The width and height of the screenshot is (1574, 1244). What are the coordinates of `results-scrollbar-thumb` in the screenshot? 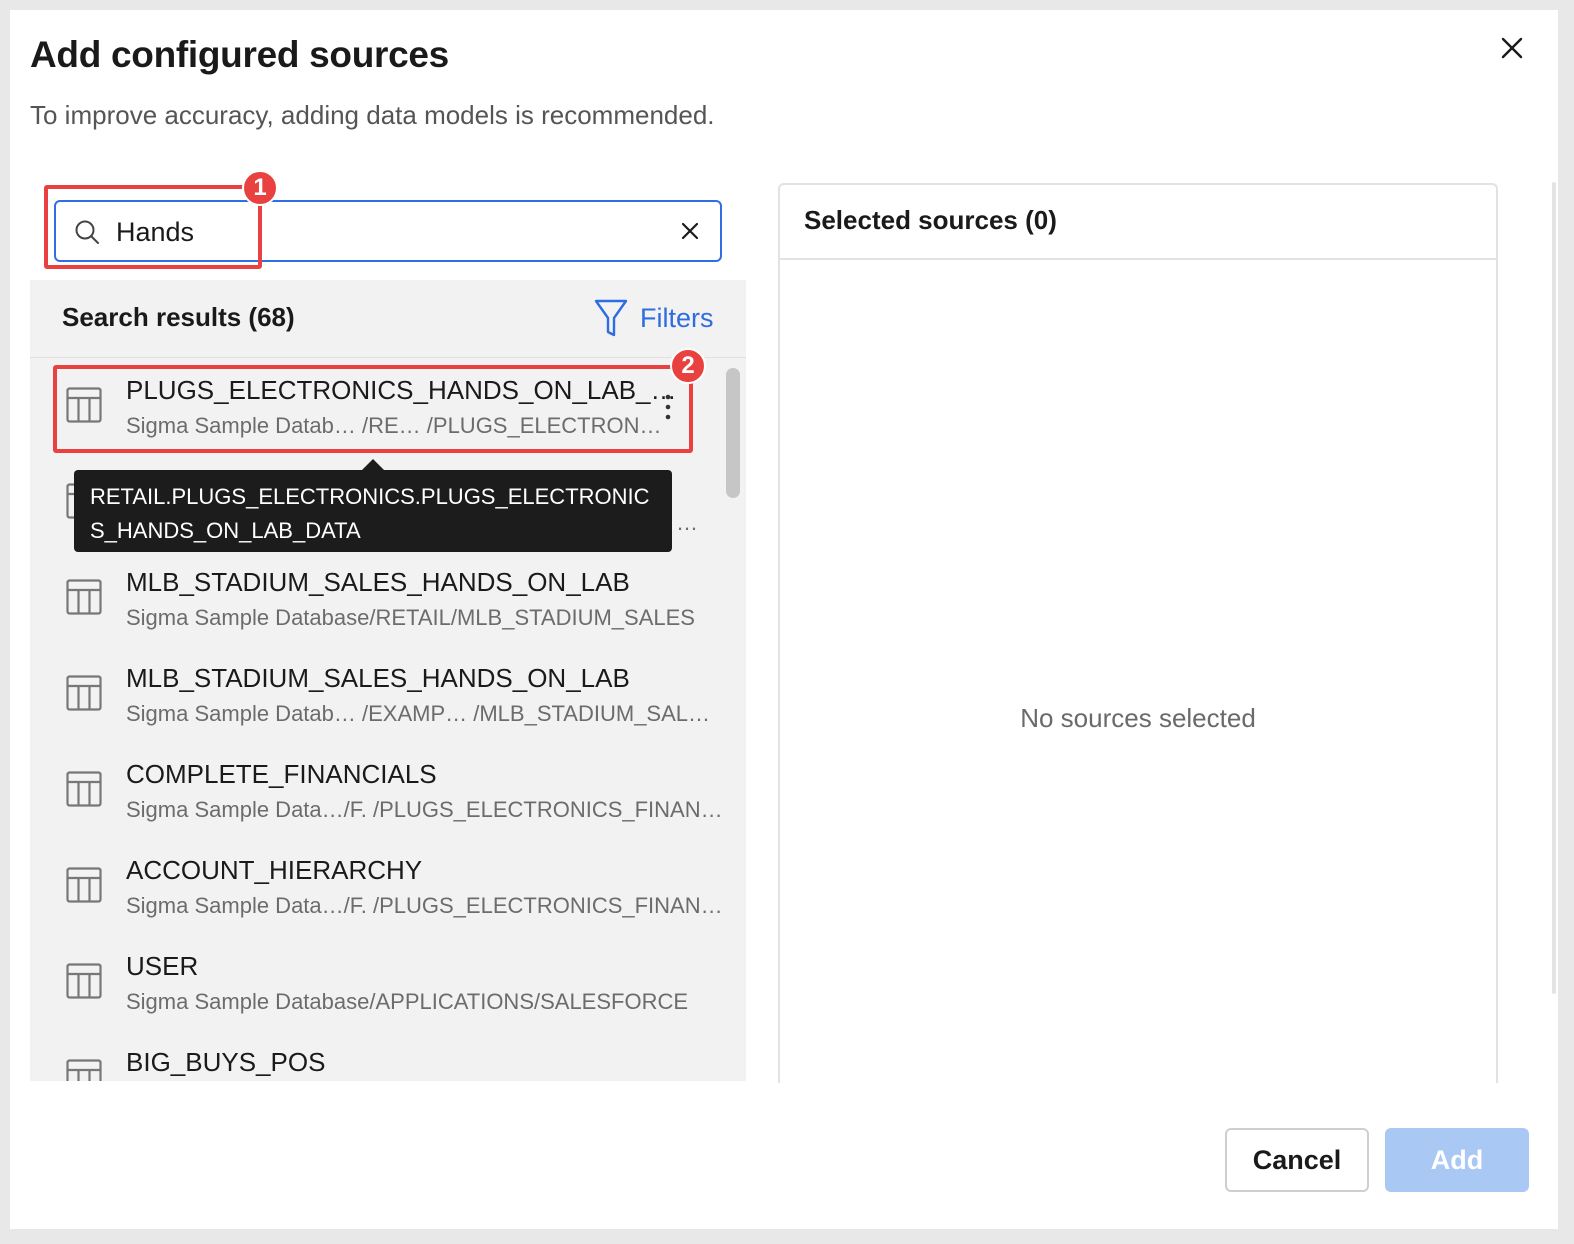 It's located at (733, 433).